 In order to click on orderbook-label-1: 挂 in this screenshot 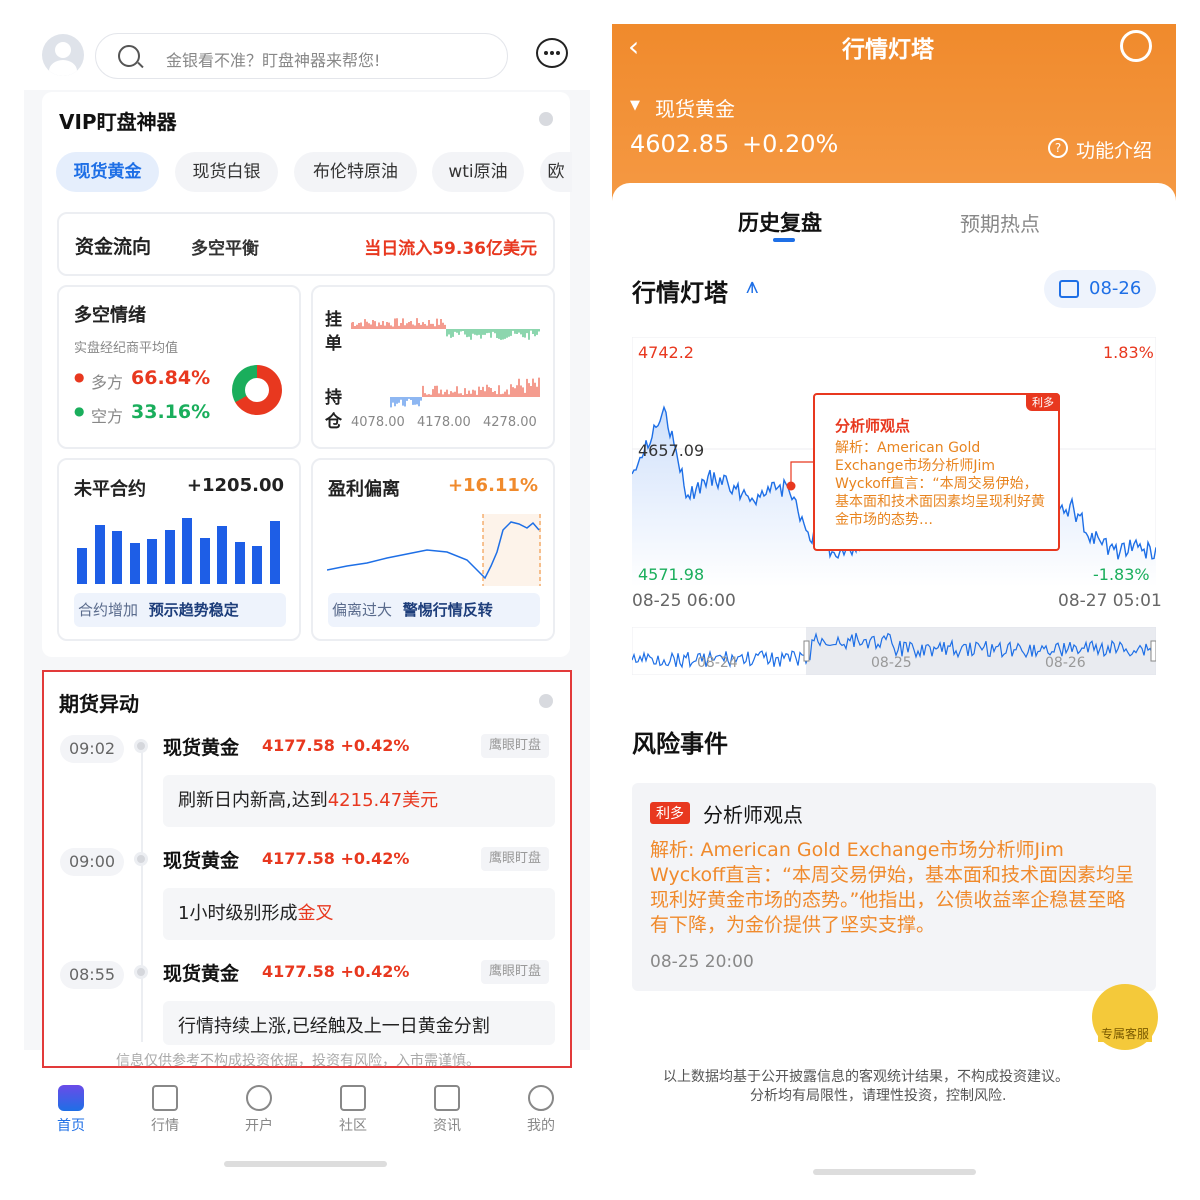, I will do `click(333, 320)`.